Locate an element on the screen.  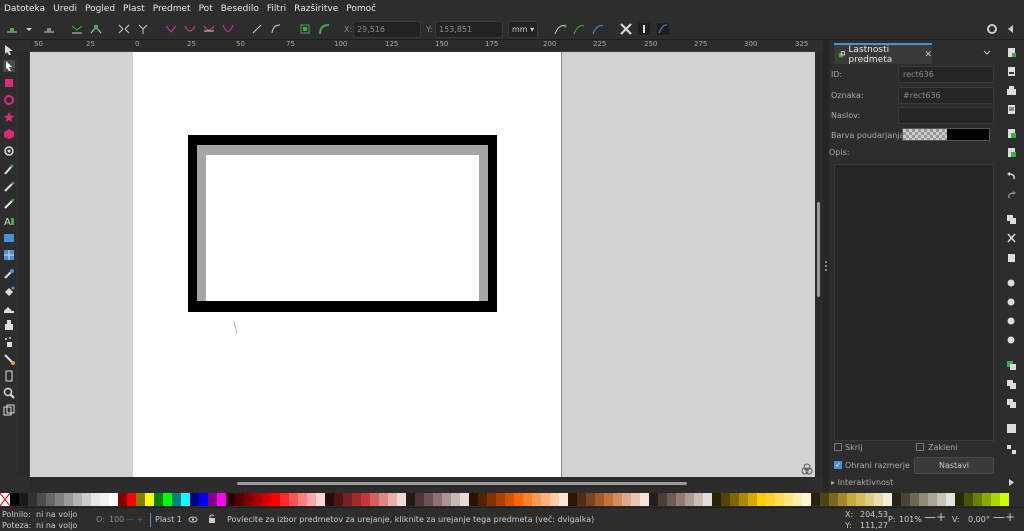
bezier-tool-icon is located at coordinates (9, 170).